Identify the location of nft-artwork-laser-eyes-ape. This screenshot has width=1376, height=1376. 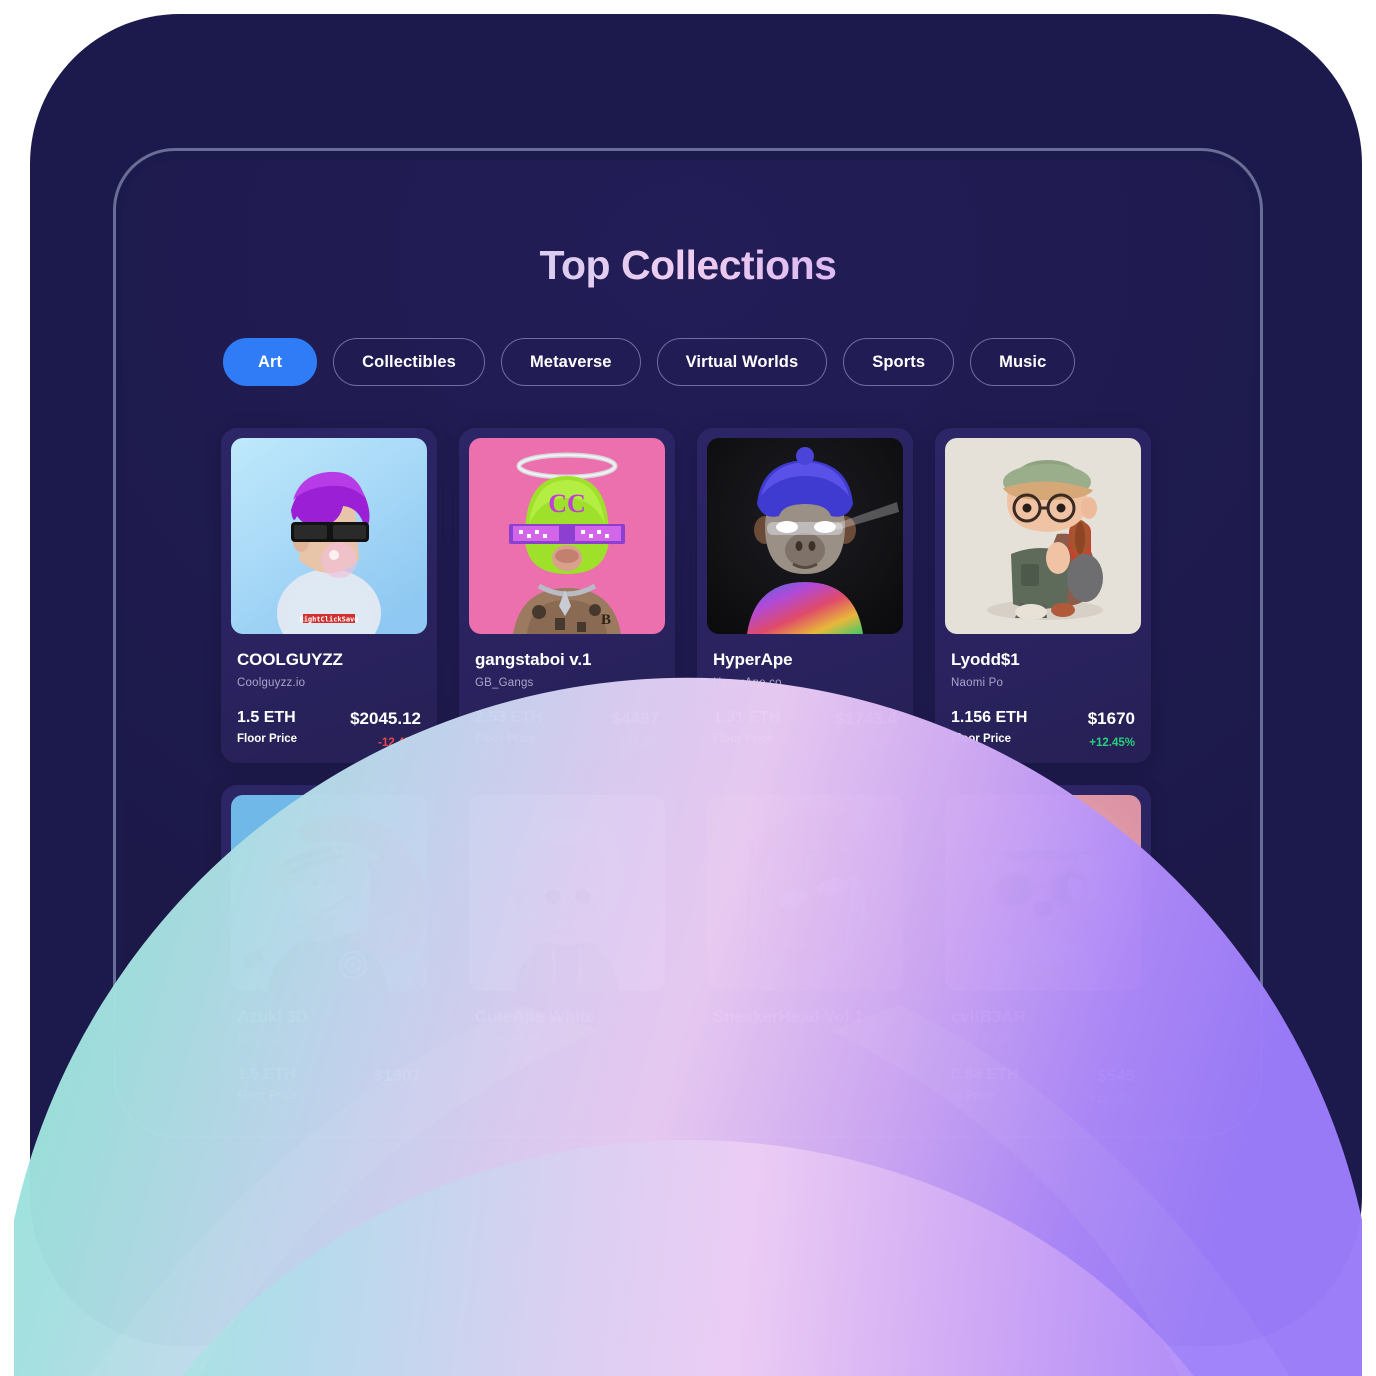
(805, 536).